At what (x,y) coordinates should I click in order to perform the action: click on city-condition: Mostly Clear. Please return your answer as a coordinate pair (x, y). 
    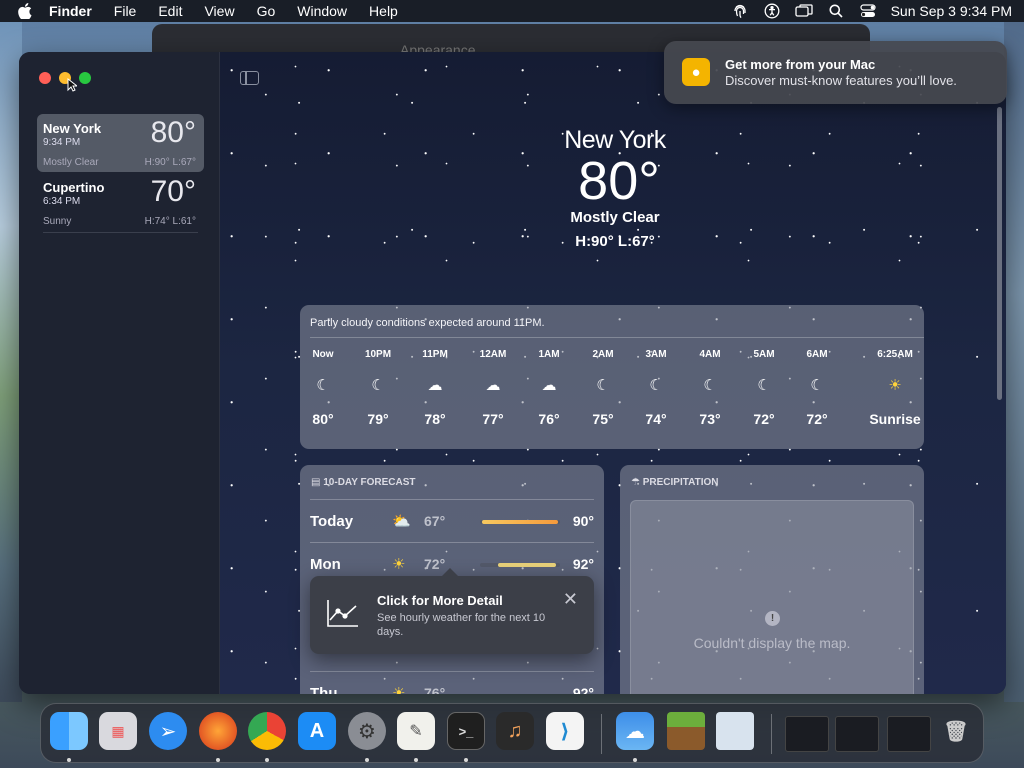
    Looking at the image, I should click on (71, 162).